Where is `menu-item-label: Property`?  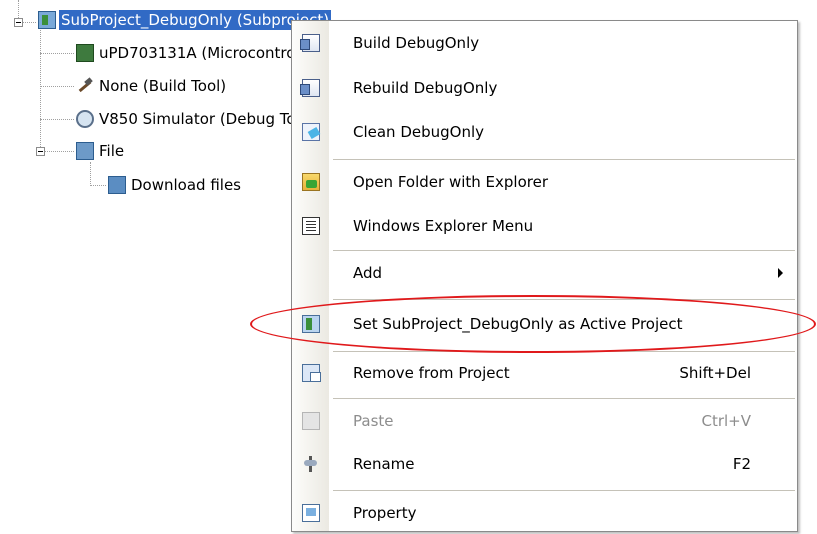
menu-item-label: Property is located at coordinates (385, 513).